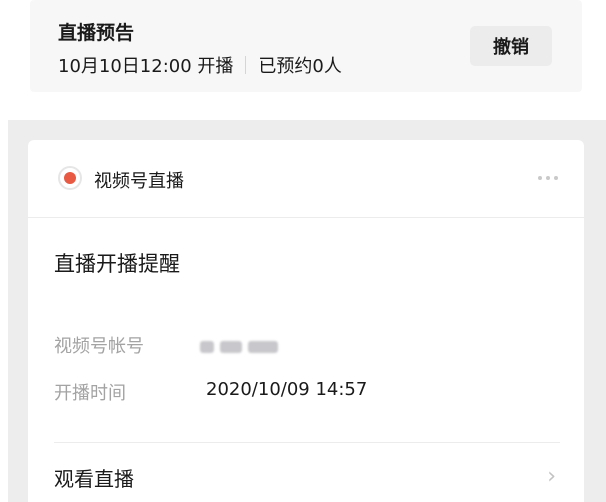 The image size is (606, 502). I want to click on info-divider, so click(246, 65).